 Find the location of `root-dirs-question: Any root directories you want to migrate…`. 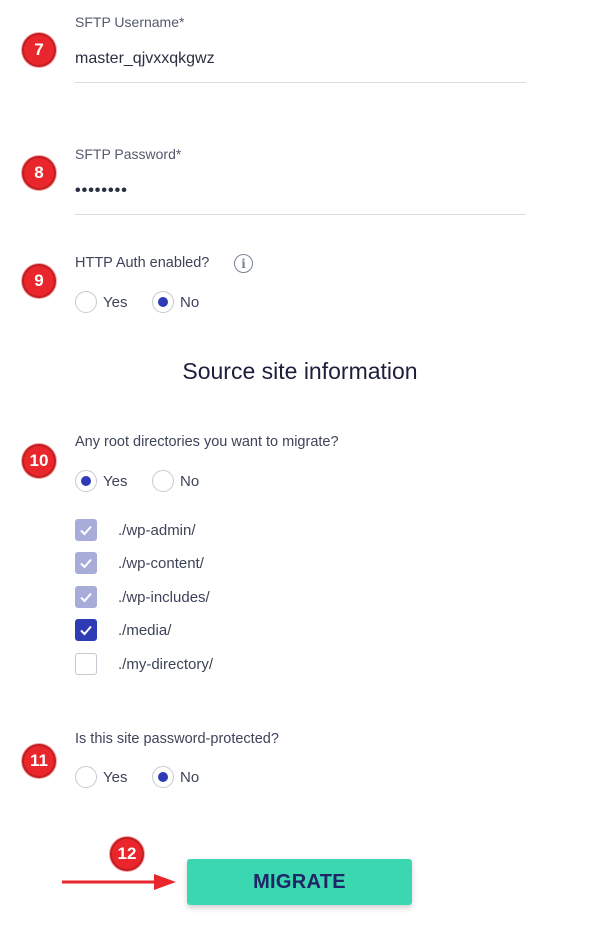

root-dirs-question: Any root directories you want to migrate… is located at coordinates (207, 442).